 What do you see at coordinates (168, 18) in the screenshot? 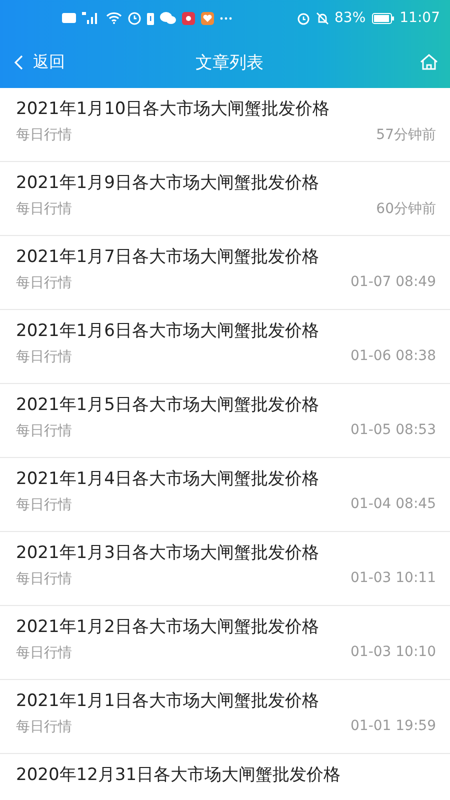
I see `chat-icon` at bounding box center [168, 18].